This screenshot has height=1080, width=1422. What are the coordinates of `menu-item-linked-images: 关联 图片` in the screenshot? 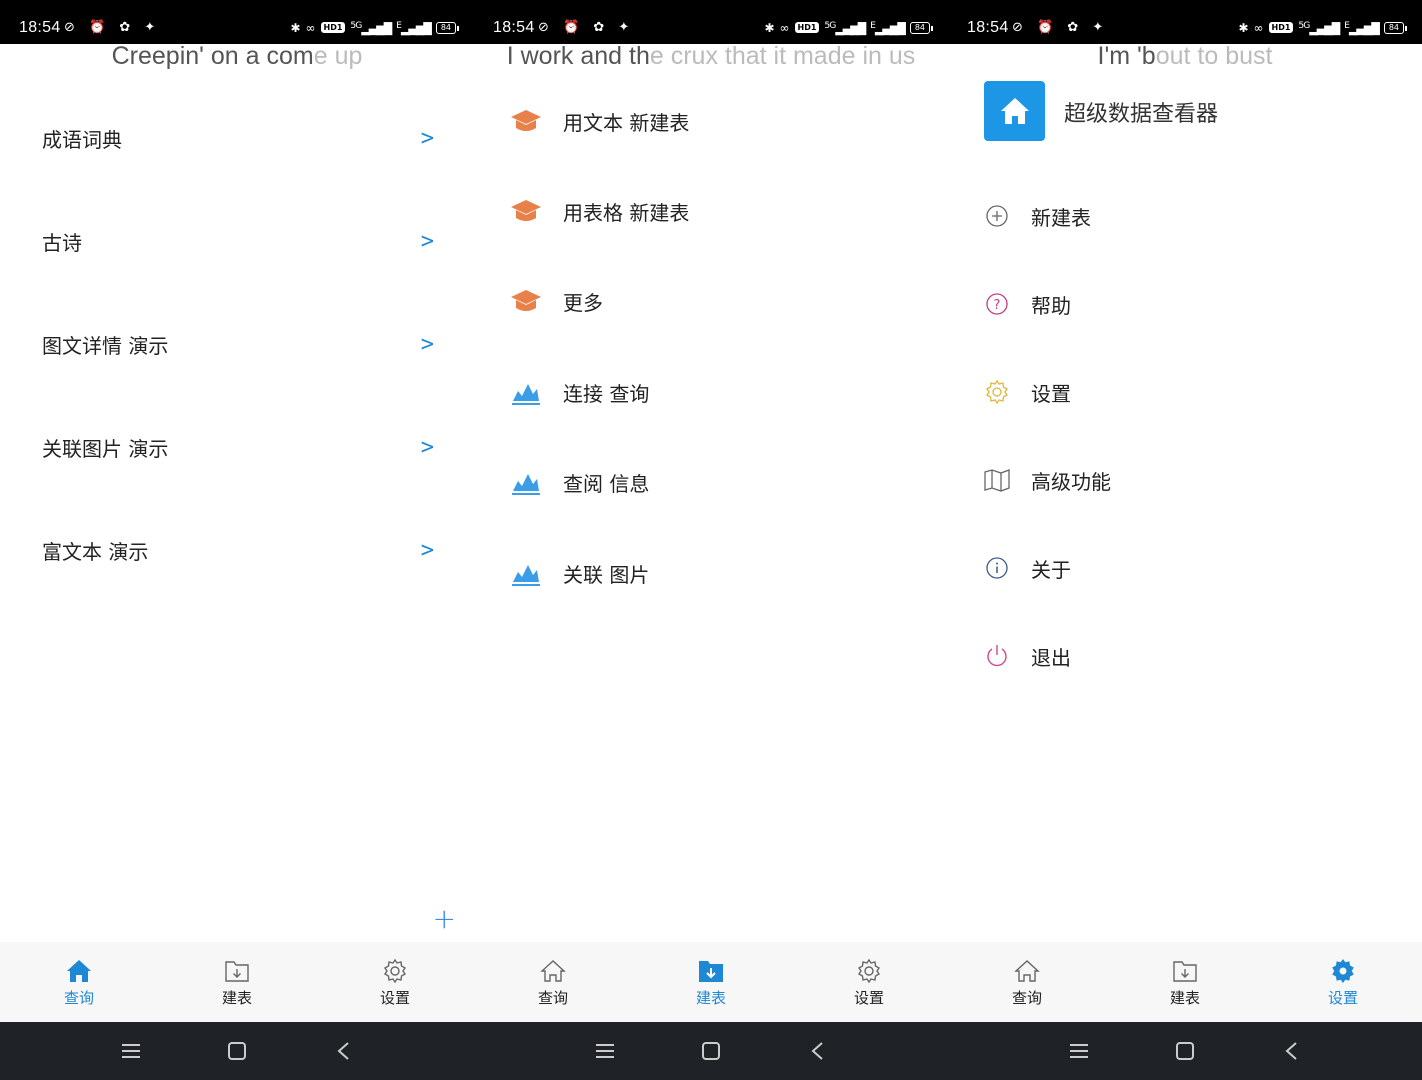 It's located at (579, 573).